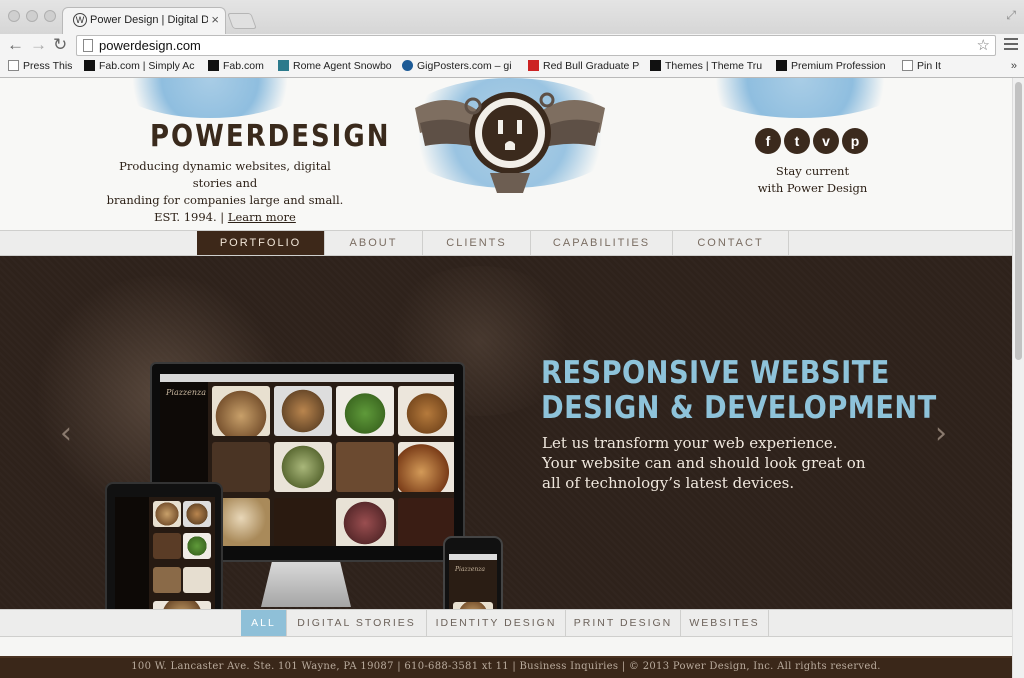  I want to click on power-outlet-emblem-icon, so click(510, 142).